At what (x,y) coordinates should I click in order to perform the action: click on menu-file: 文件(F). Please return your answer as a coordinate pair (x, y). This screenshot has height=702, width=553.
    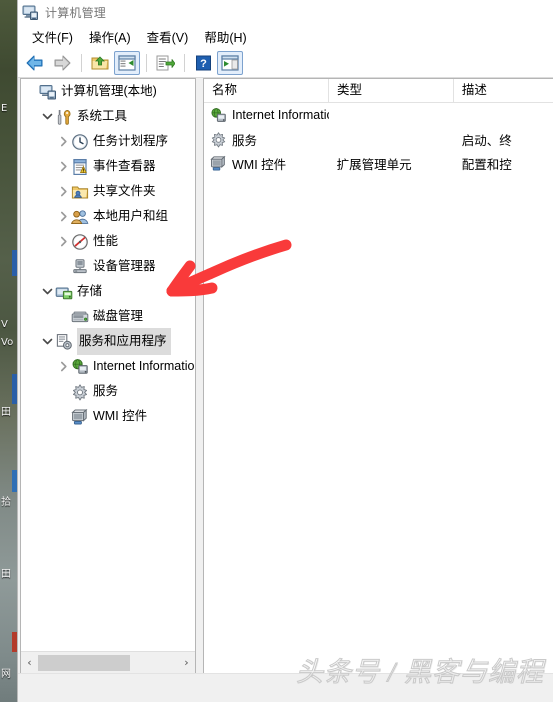
    Looking at the image, I should click on (52, 36).